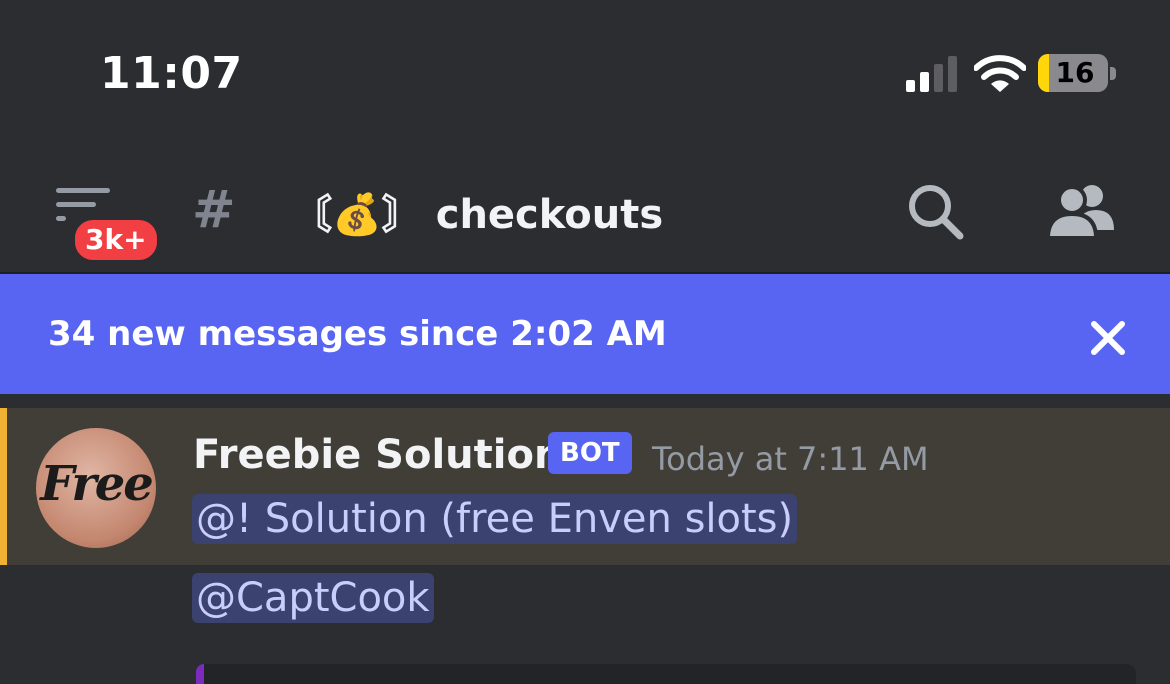  What do you see at coordinates (200, 674) in the screenshot?
I see `embed-accent-bar` at bounding box center [200, 674].